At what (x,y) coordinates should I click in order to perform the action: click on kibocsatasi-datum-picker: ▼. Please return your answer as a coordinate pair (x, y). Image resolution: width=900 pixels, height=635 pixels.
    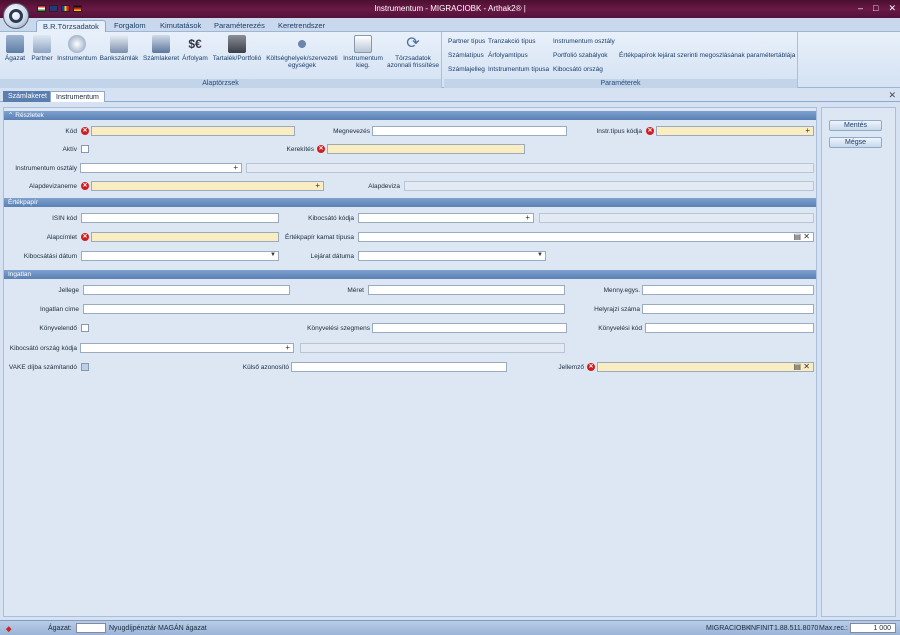
    Looking at the image, I should click on (180, 256).